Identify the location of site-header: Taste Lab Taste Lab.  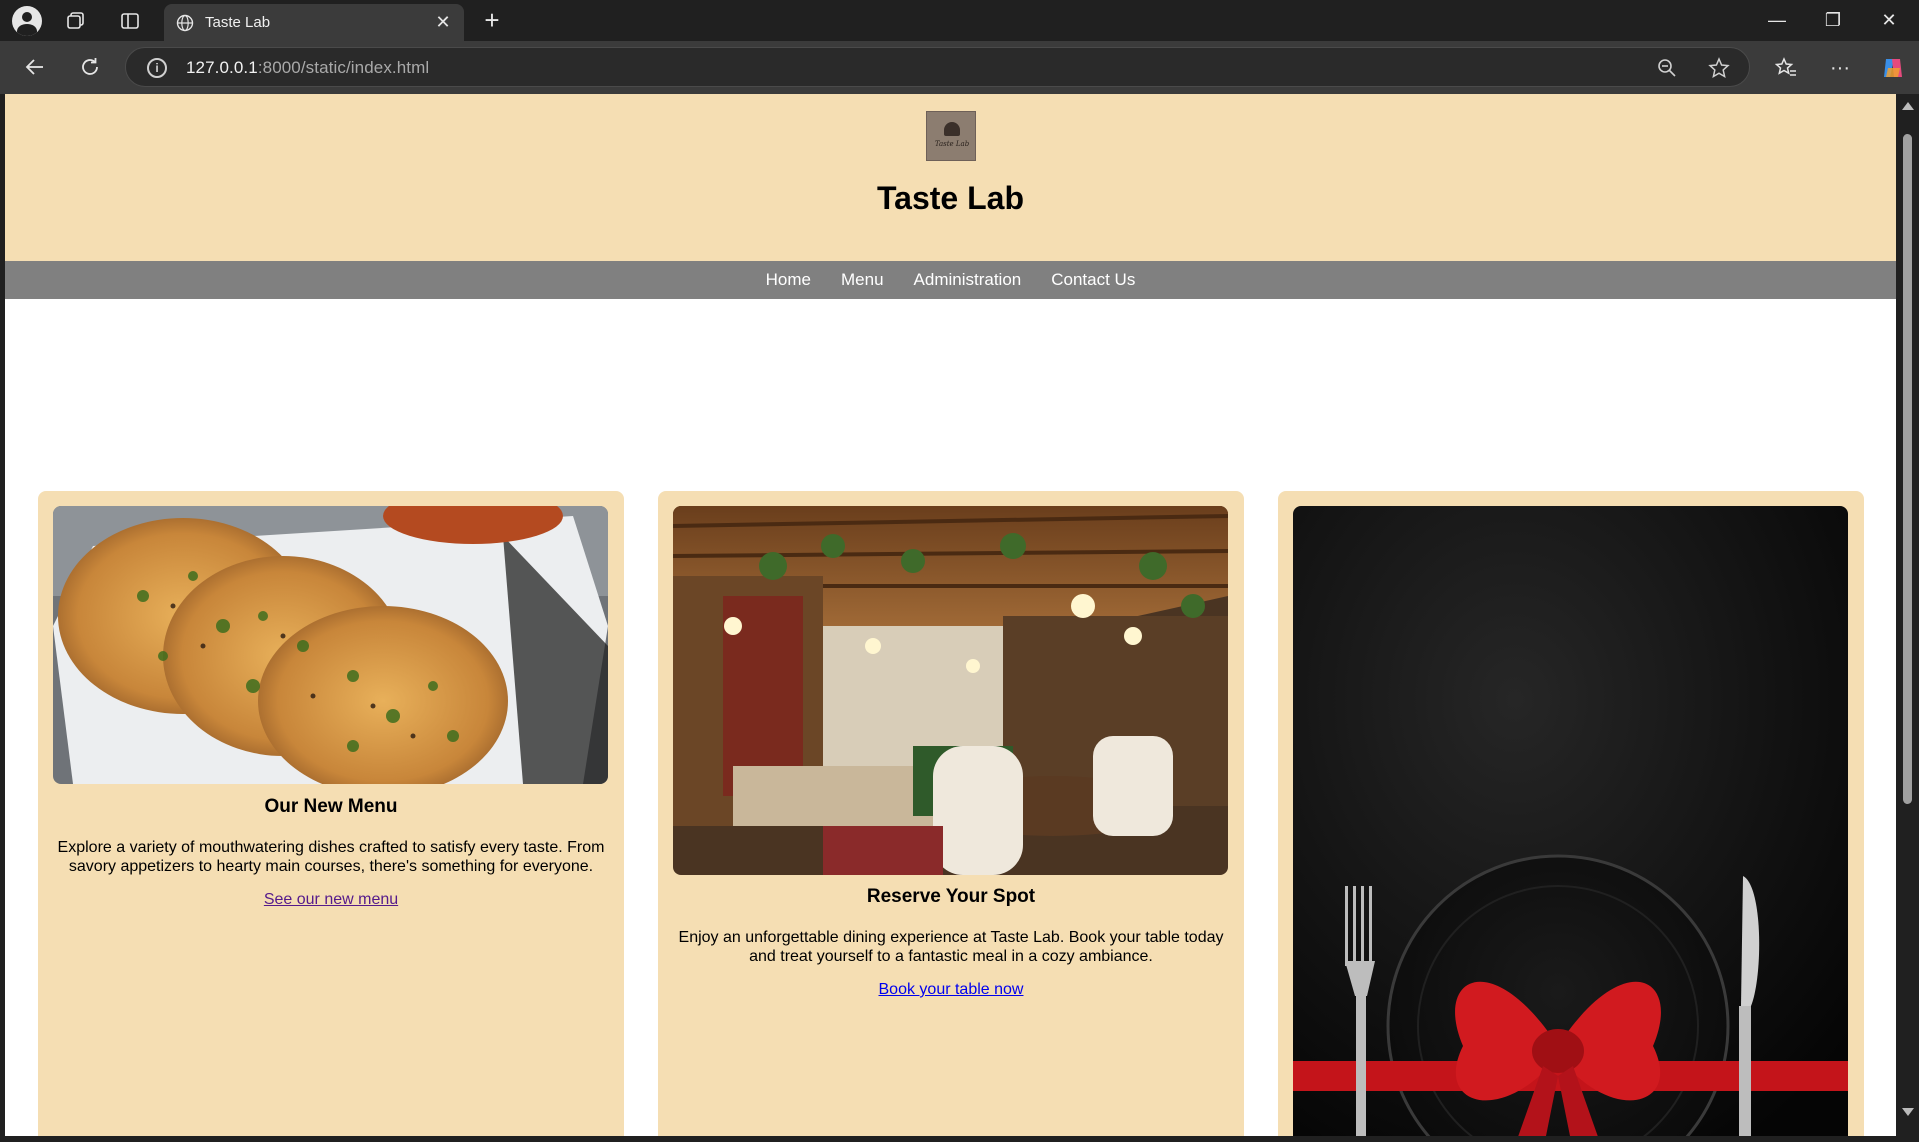
(950, 177).